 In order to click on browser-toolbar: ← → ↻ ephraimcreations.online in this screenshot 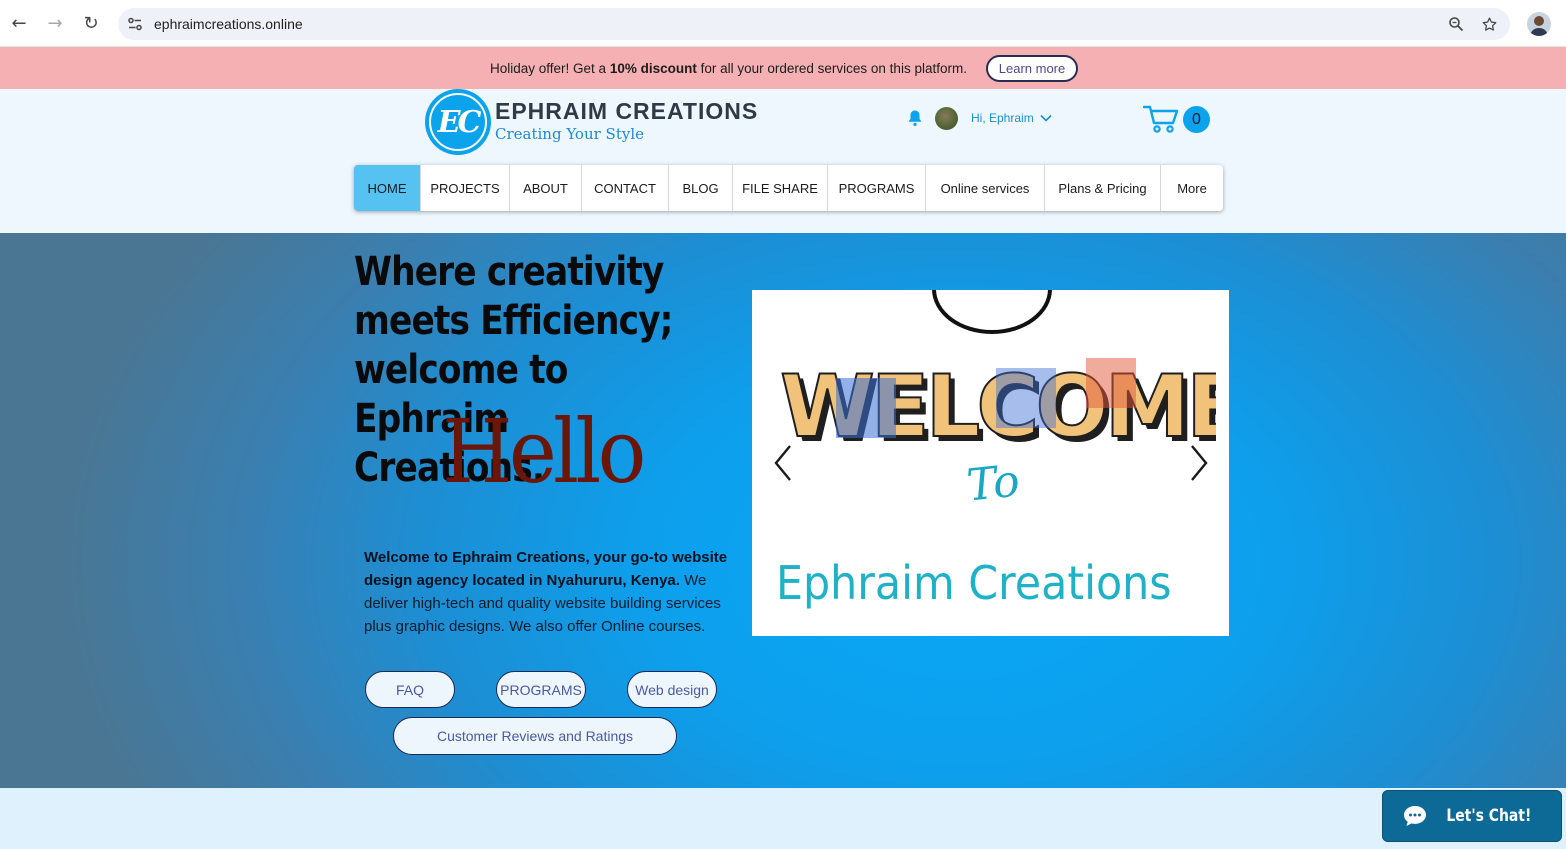, I will do `click(783, 23)`.